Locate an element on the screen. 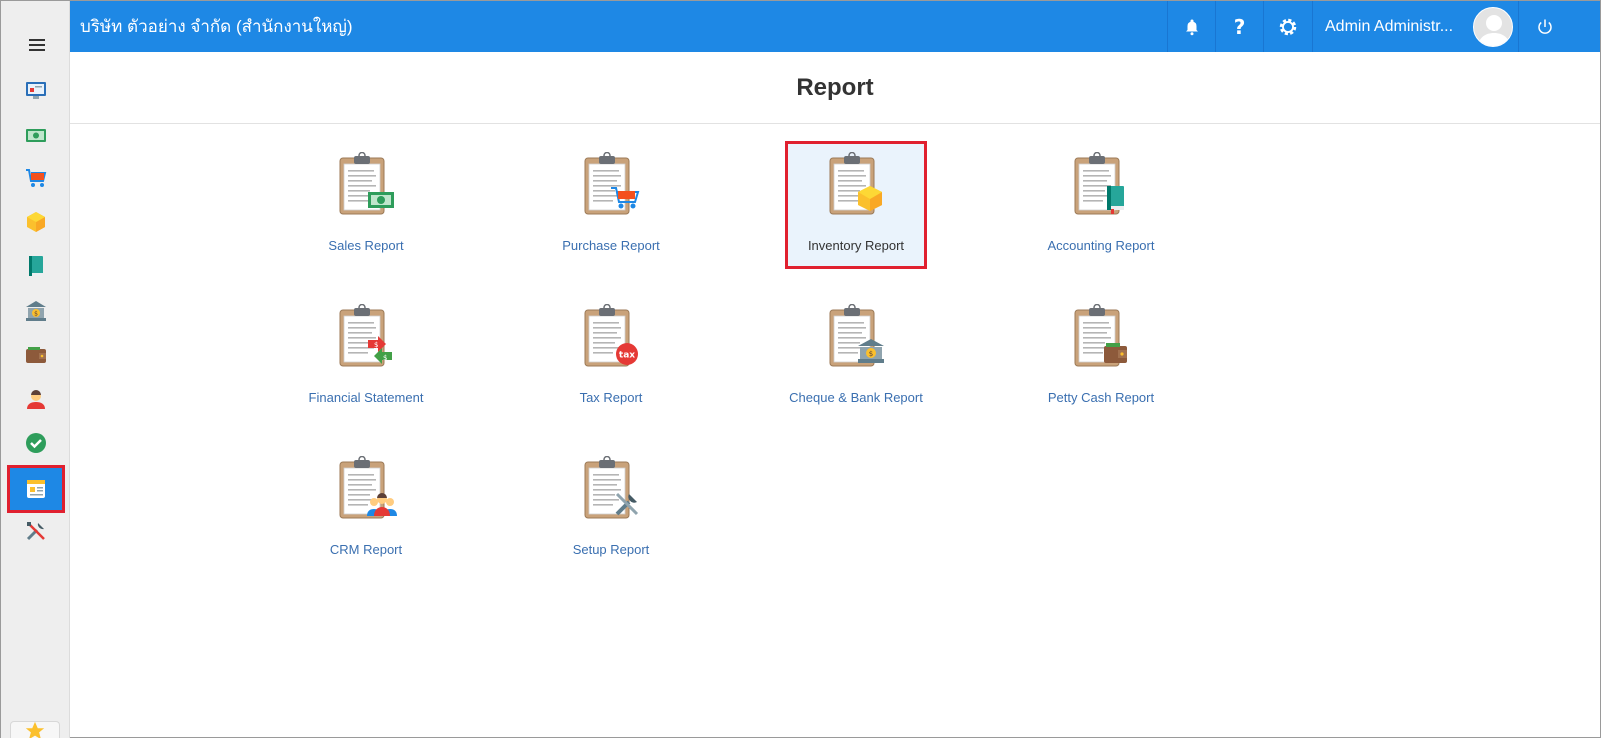 The width and height of the screenshot is (1601, 738). sidebar-item-inventory is located at coordinates (35, 222).